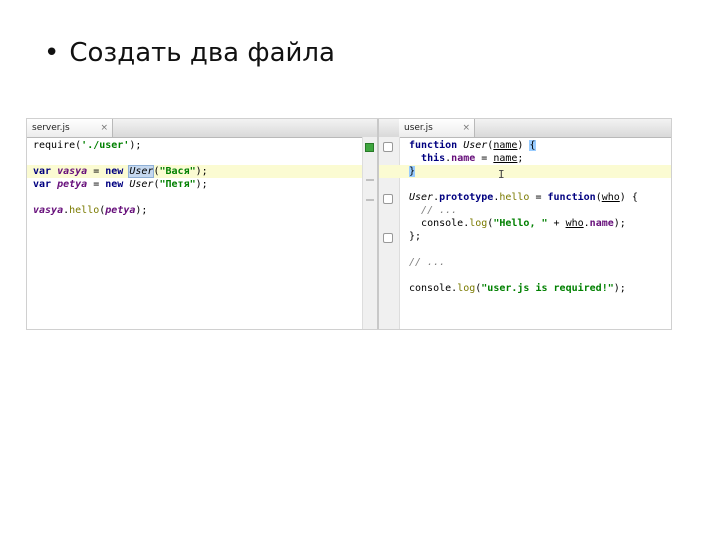 The width and height of the screenshot is (720, 540). What do you see at coordinates (202, 128) in the screenshot?
I see `tab-bar-left: server.js ×` at bounding box center [202, 128].